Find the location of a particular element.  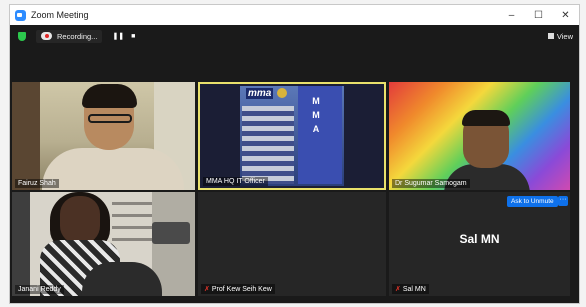

seal-icon is located at coordinates (282, 93).